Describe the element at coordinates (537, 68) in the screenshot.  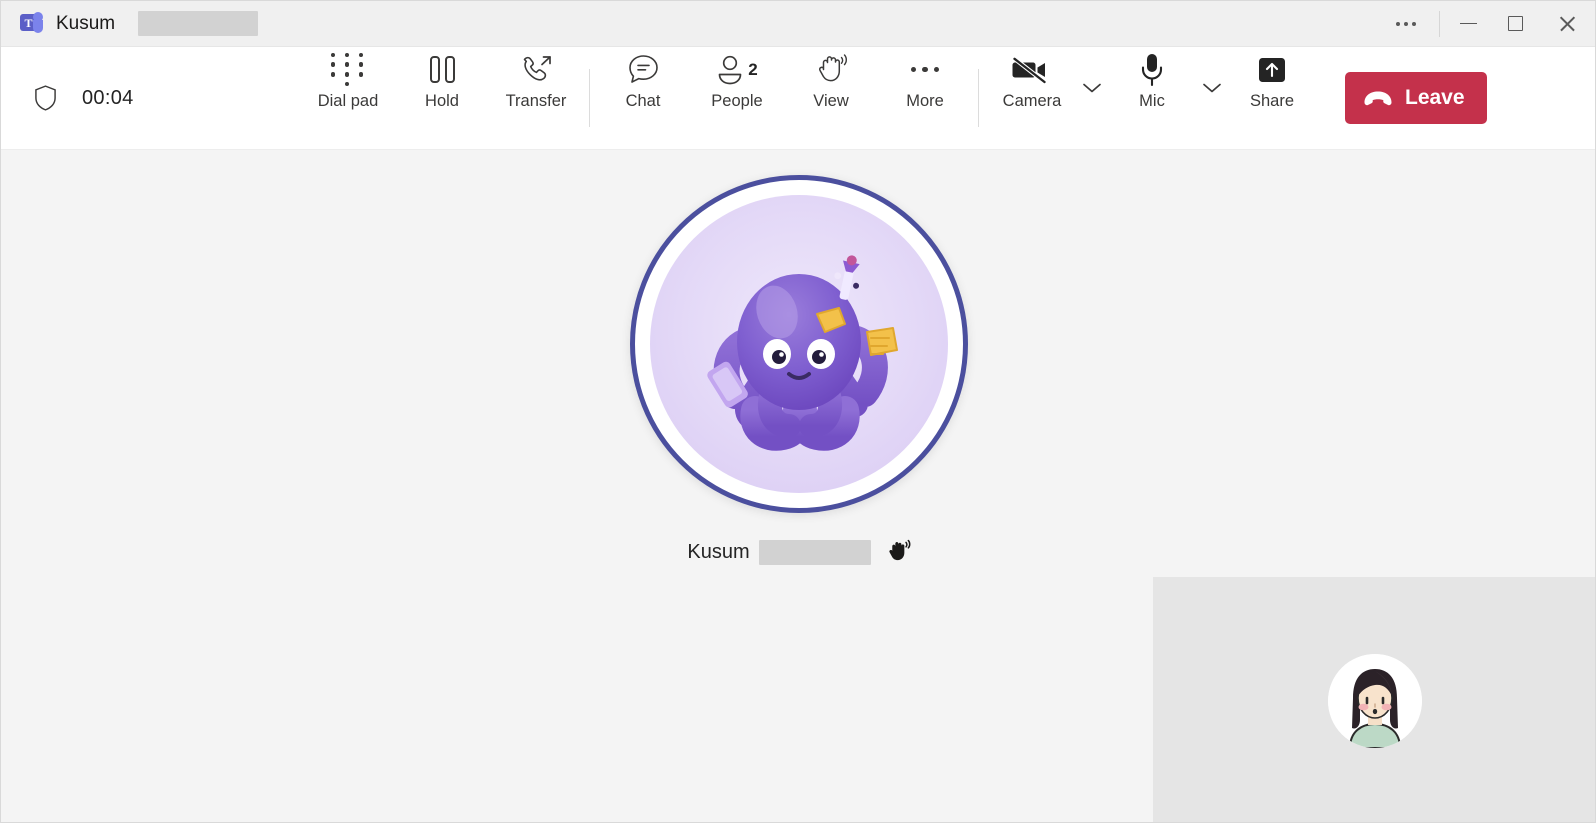
I see `call-transfer-icon` at that location.